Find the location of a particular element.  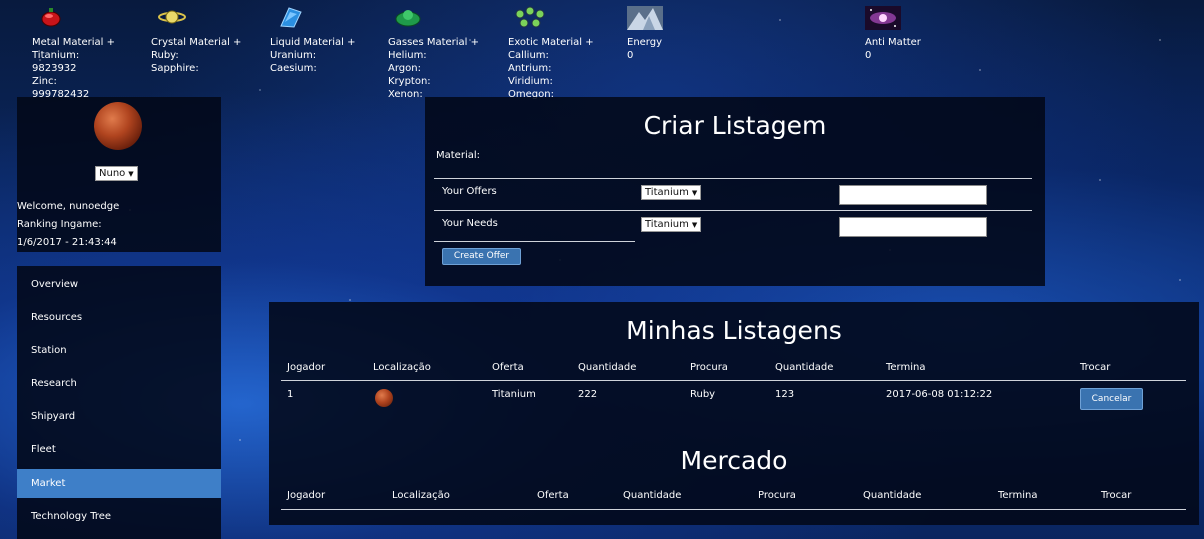

crystal-icon is located at coordinates (171, 17).